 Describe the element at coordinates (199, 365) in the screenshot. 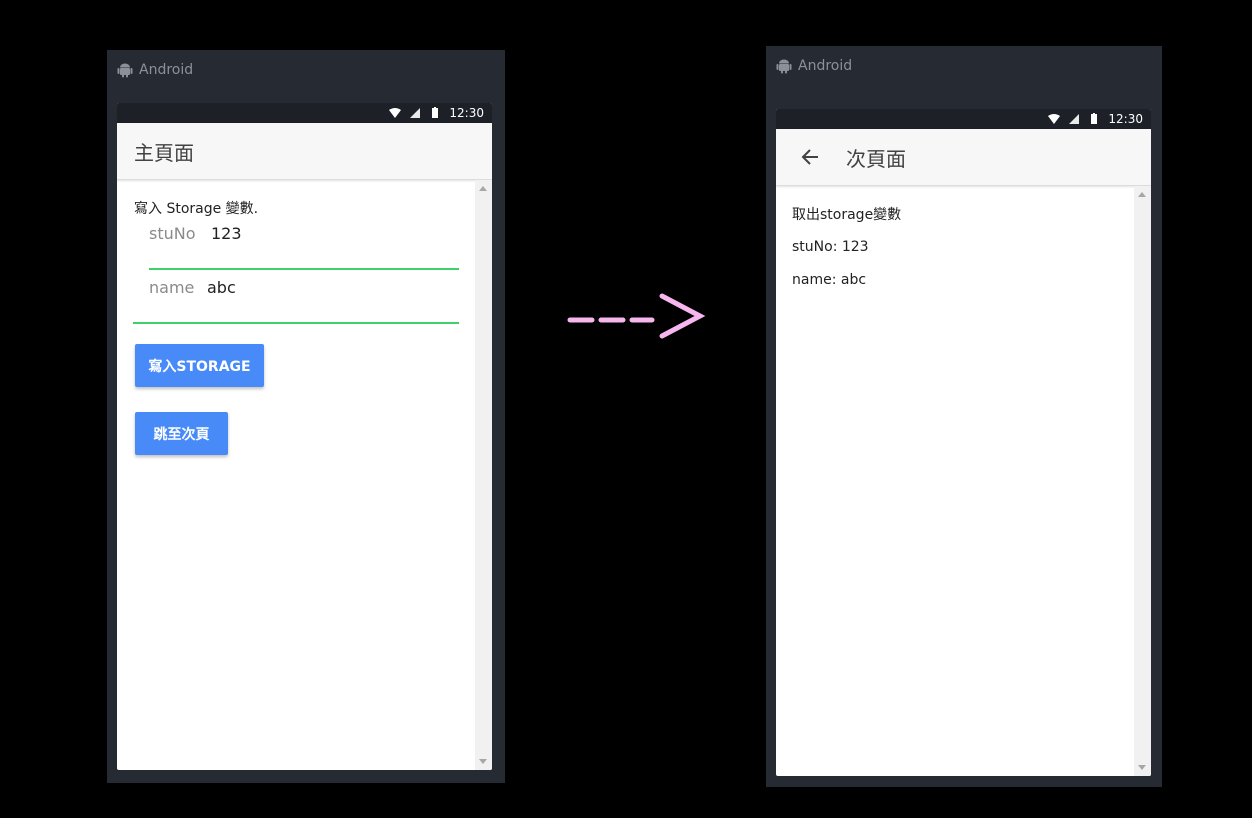

I see `write-storage-button: 寫入STORAGE` at that location.